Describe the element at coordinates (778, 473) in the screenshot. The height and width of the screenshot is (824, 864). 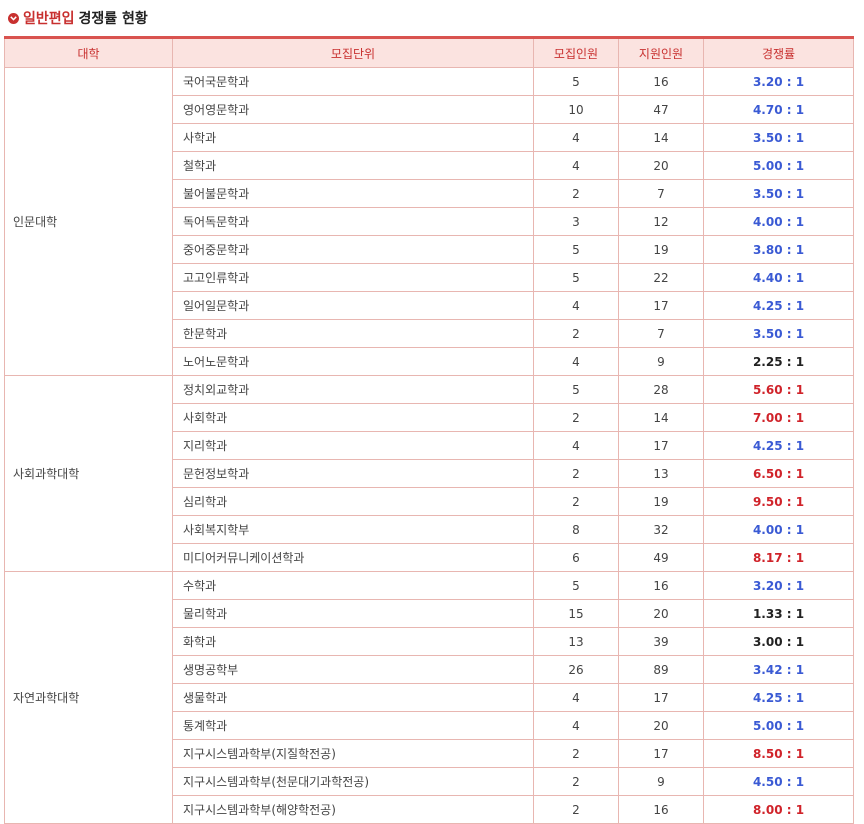
I see `ratio-cell: 6.50 : 1` at that location.